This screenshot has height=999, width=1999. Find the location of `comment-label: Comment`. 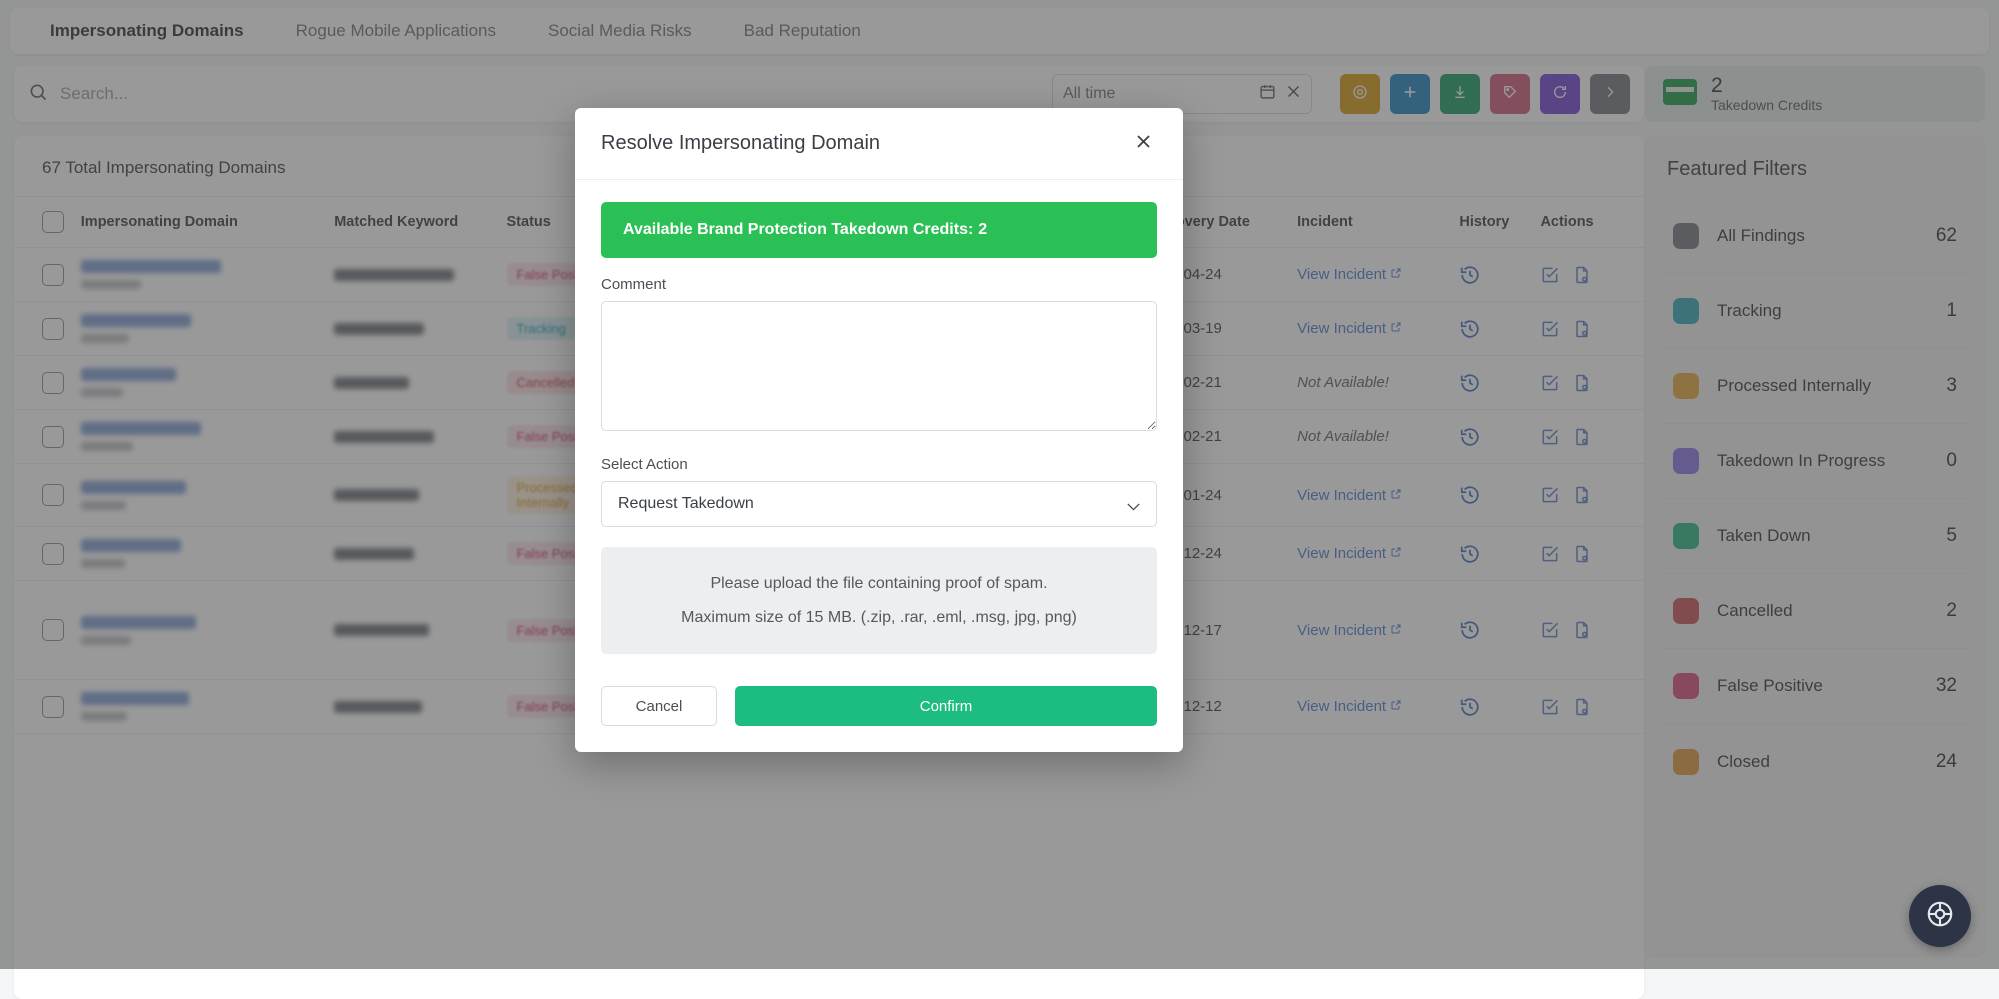

comment-label: Comment is located at coordinates (879, 284).